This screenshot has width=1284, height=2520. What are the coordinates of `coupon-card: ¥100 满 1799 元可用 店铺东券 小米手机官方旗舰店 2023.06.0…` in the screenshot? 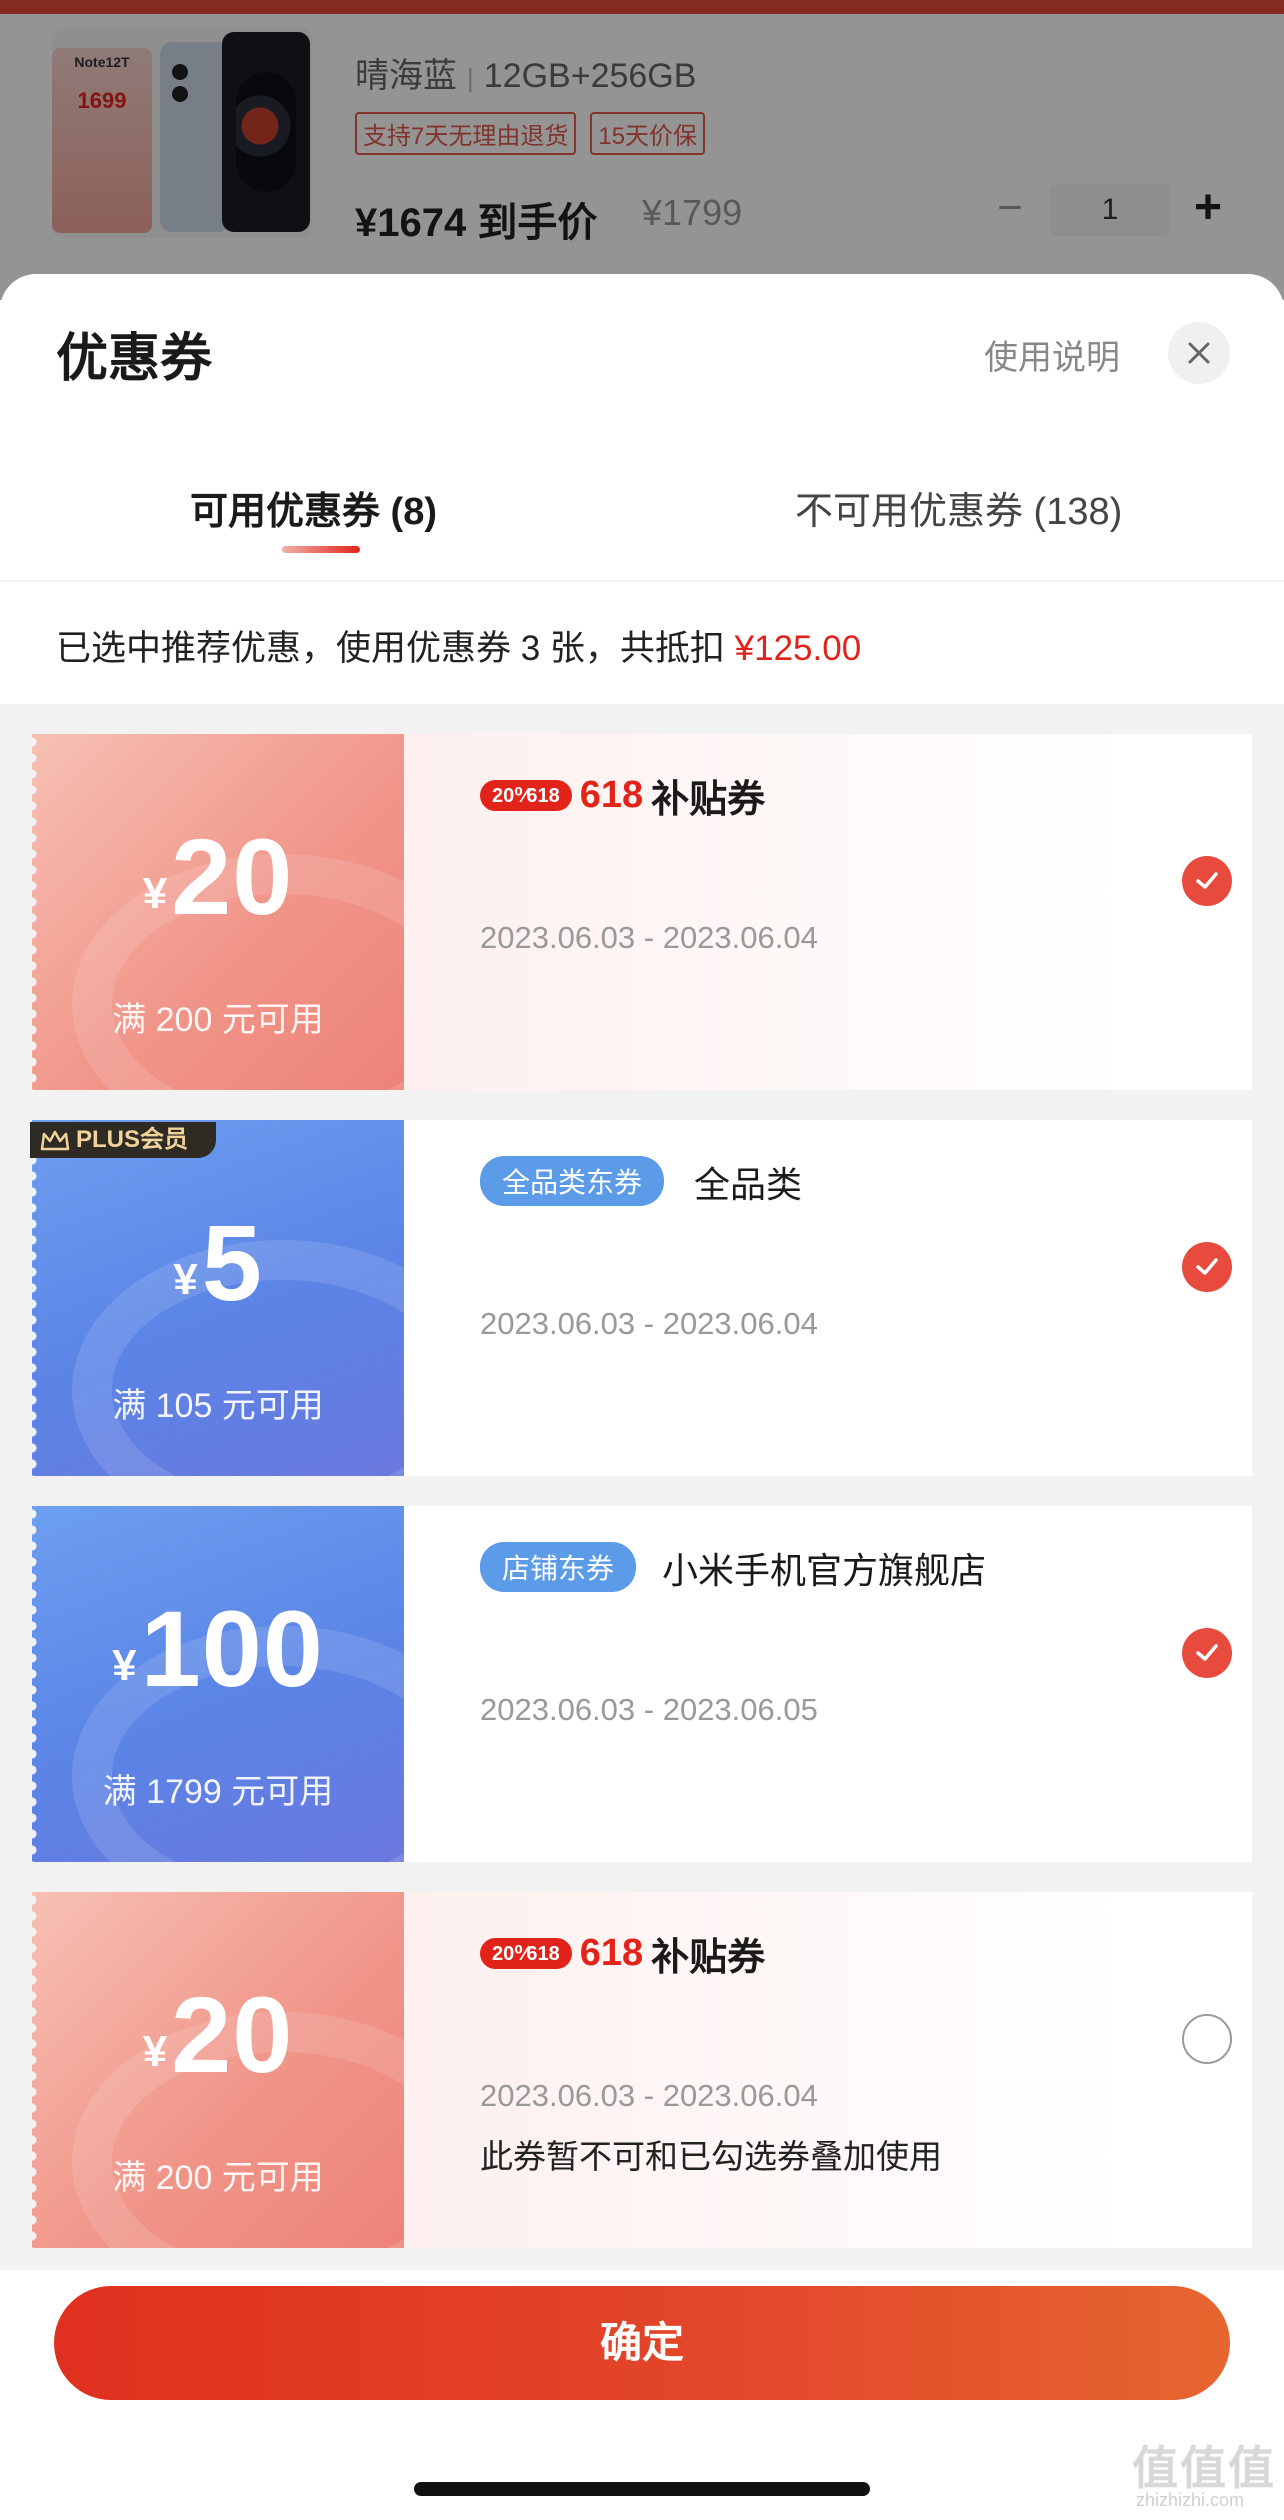 It's located at (642, 1684).